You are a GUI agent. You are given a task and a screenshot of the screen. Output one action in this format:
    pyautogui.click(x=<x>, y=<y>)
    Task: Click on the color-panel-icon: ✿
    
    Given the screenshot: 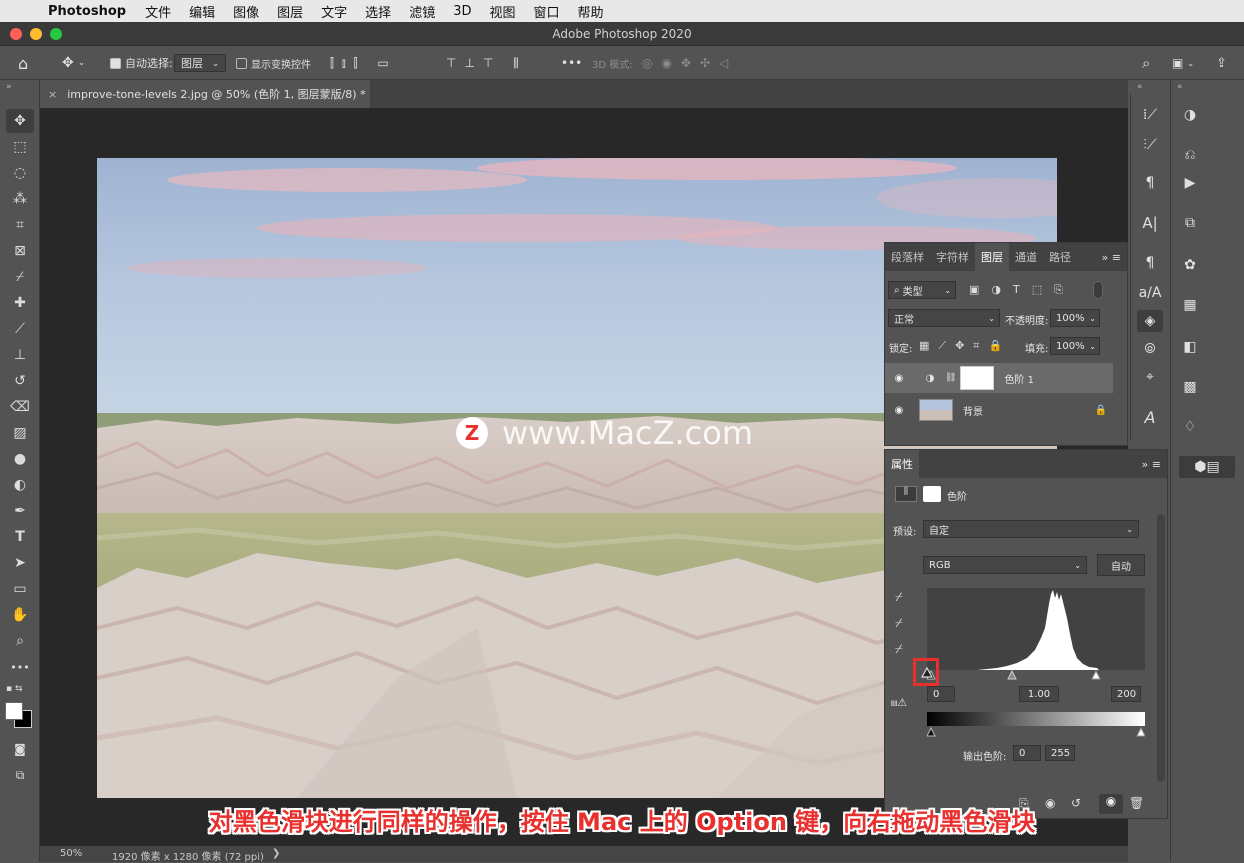 What is the action you would take?
    pyautogui.click(x=1190, y=265)
    